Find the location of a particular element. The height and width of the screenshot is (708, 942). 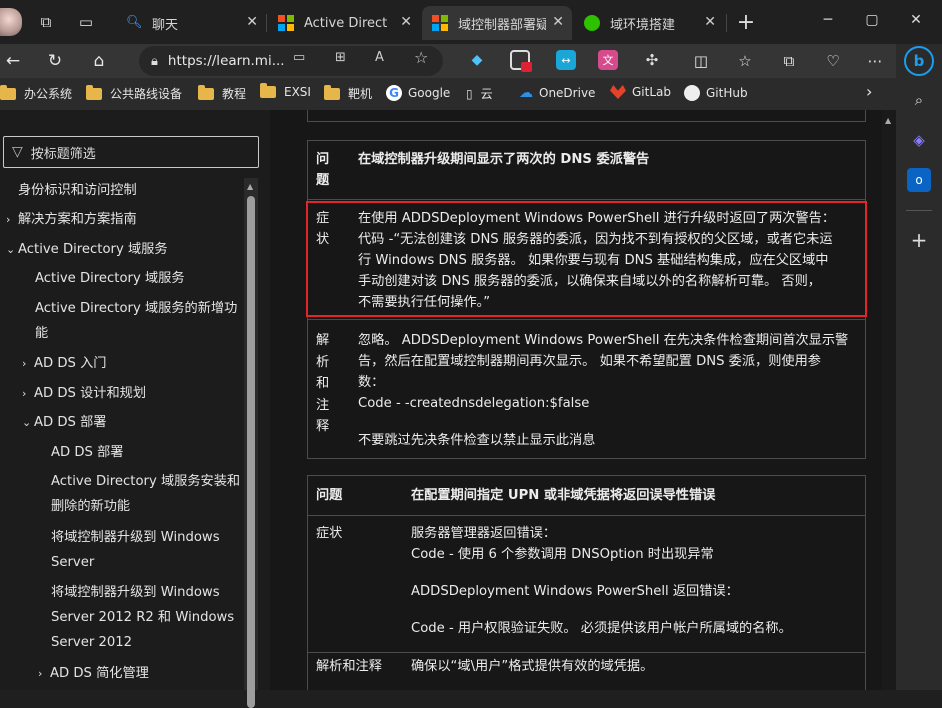

workspaces-icon: ⧉ is located at coordinates (46, 22).